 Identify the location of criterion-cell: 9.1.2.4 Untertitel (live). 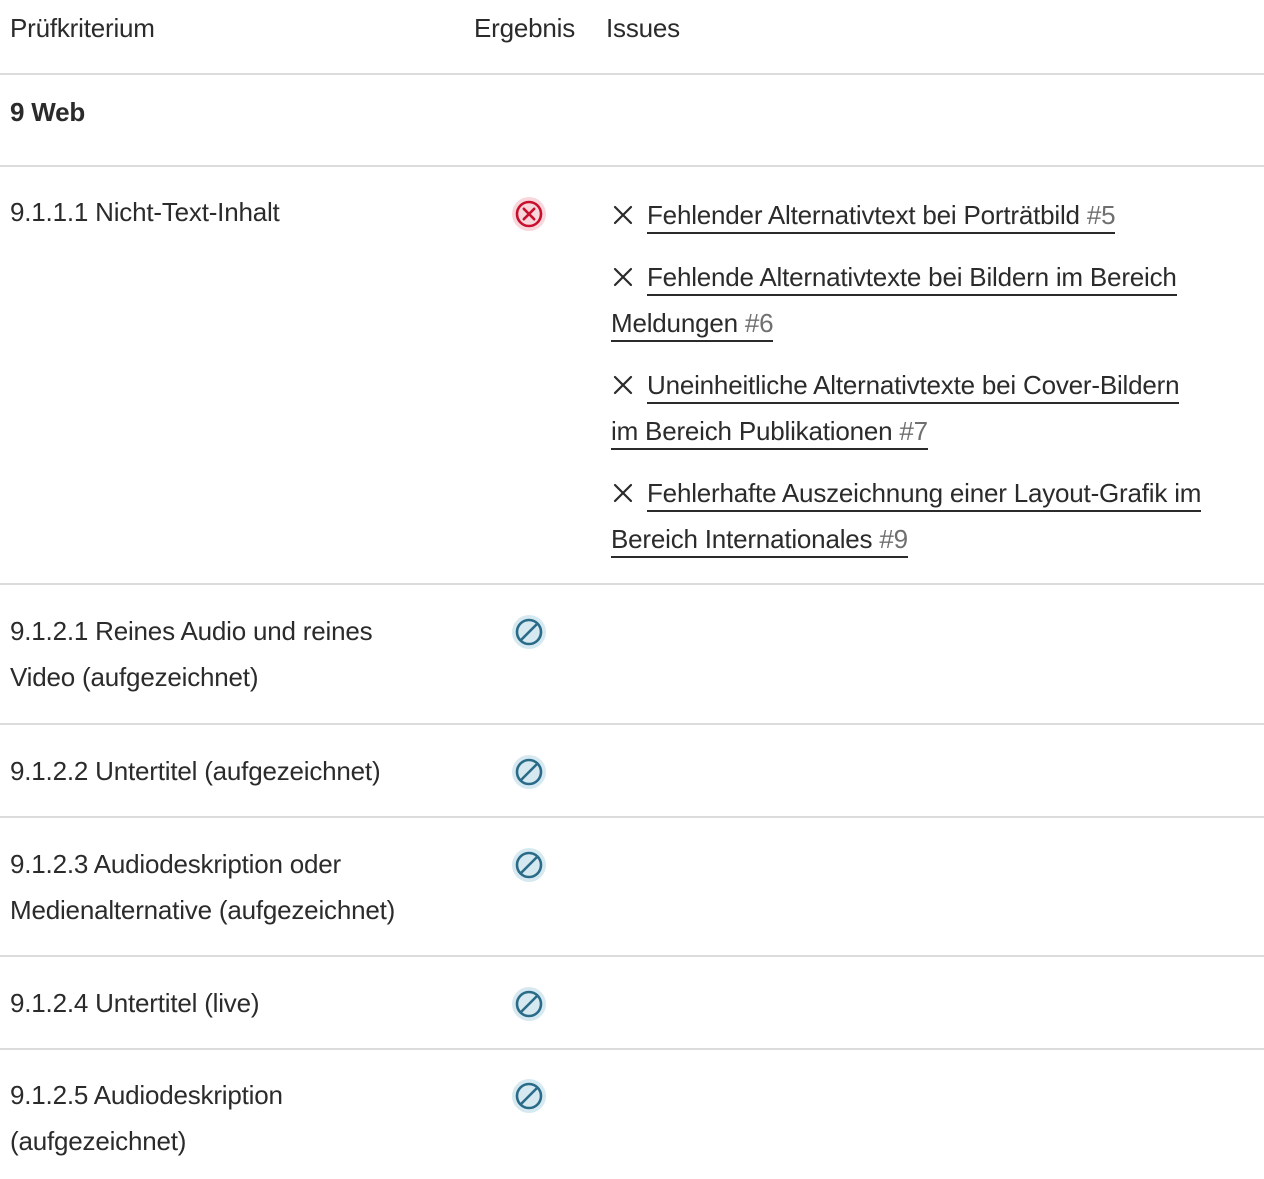
(230, 1003).